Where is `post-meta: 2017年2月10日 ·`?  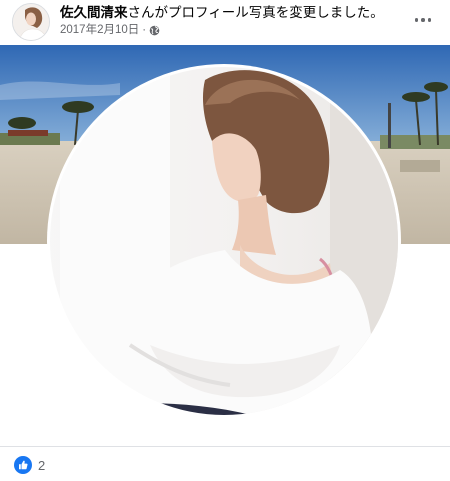
post-meta: 2017年2月10日 · is located at coordinates (110, 30).